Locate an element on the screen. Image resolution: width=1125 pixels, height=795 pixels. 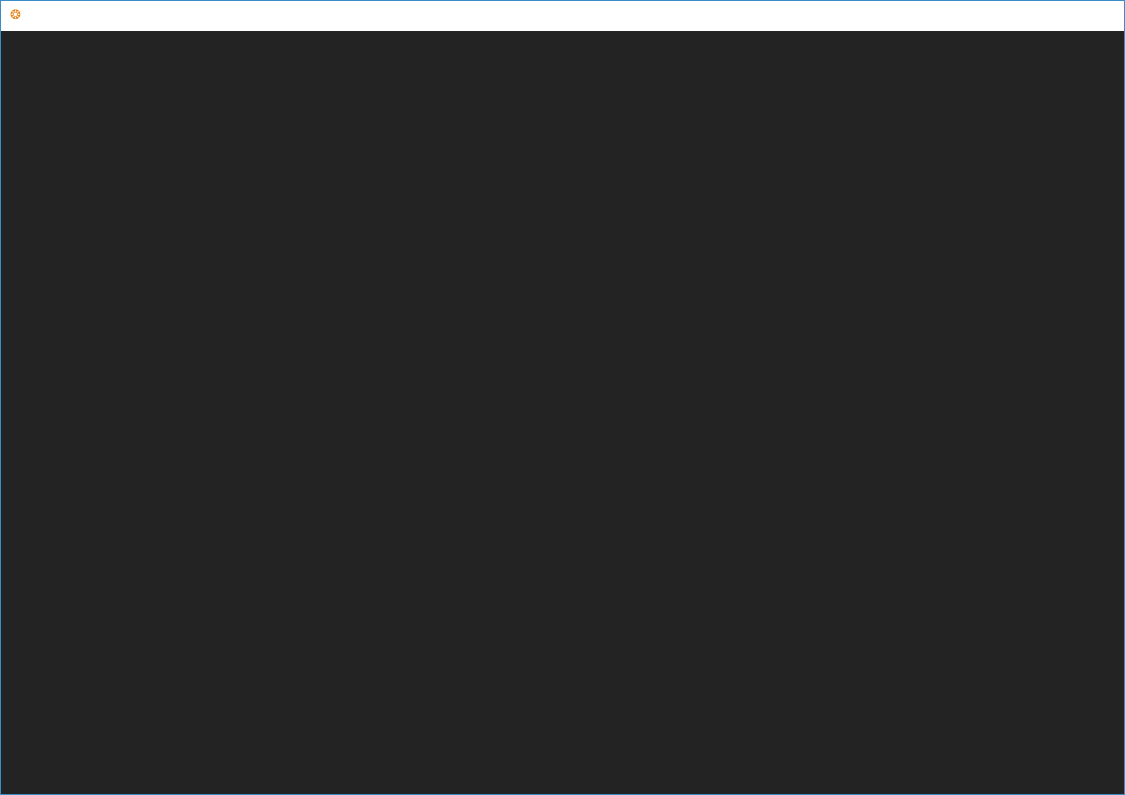
minimize-button is located at coordinates (1056, 16).